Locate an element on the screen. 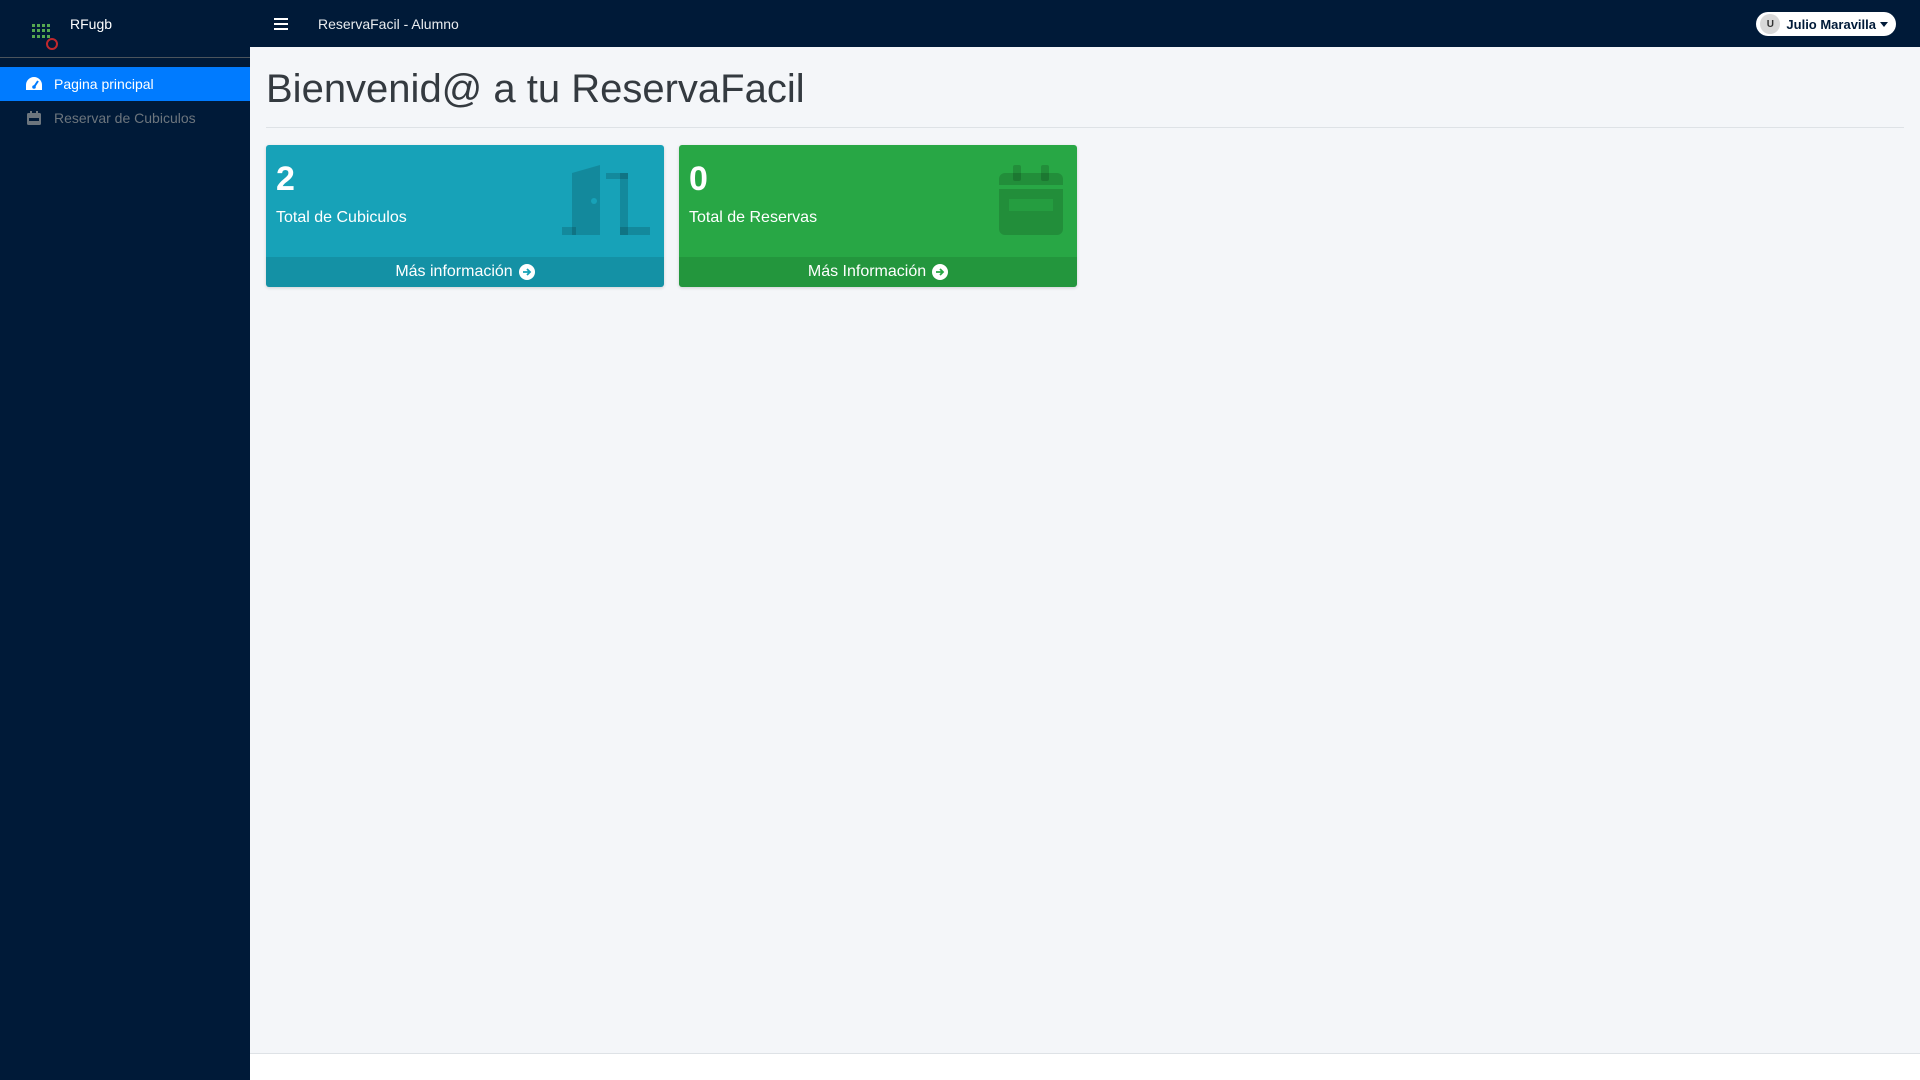 This screenshot has width=1920, height=1080. more-info-link: Más Información is located at coordinates (878, 272).